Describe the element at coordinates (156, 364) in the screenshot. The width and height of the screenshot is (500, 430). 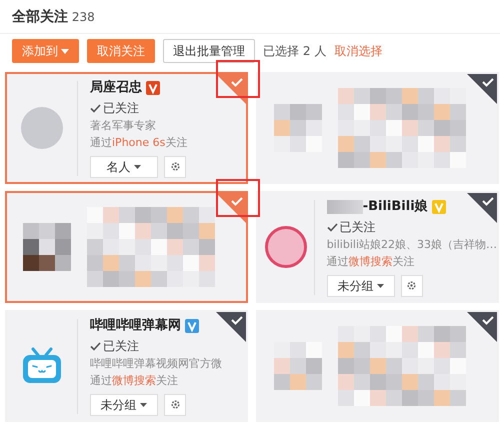
I see `user-description: 哔哩哔哩弹幕视频网官方微` at that location.